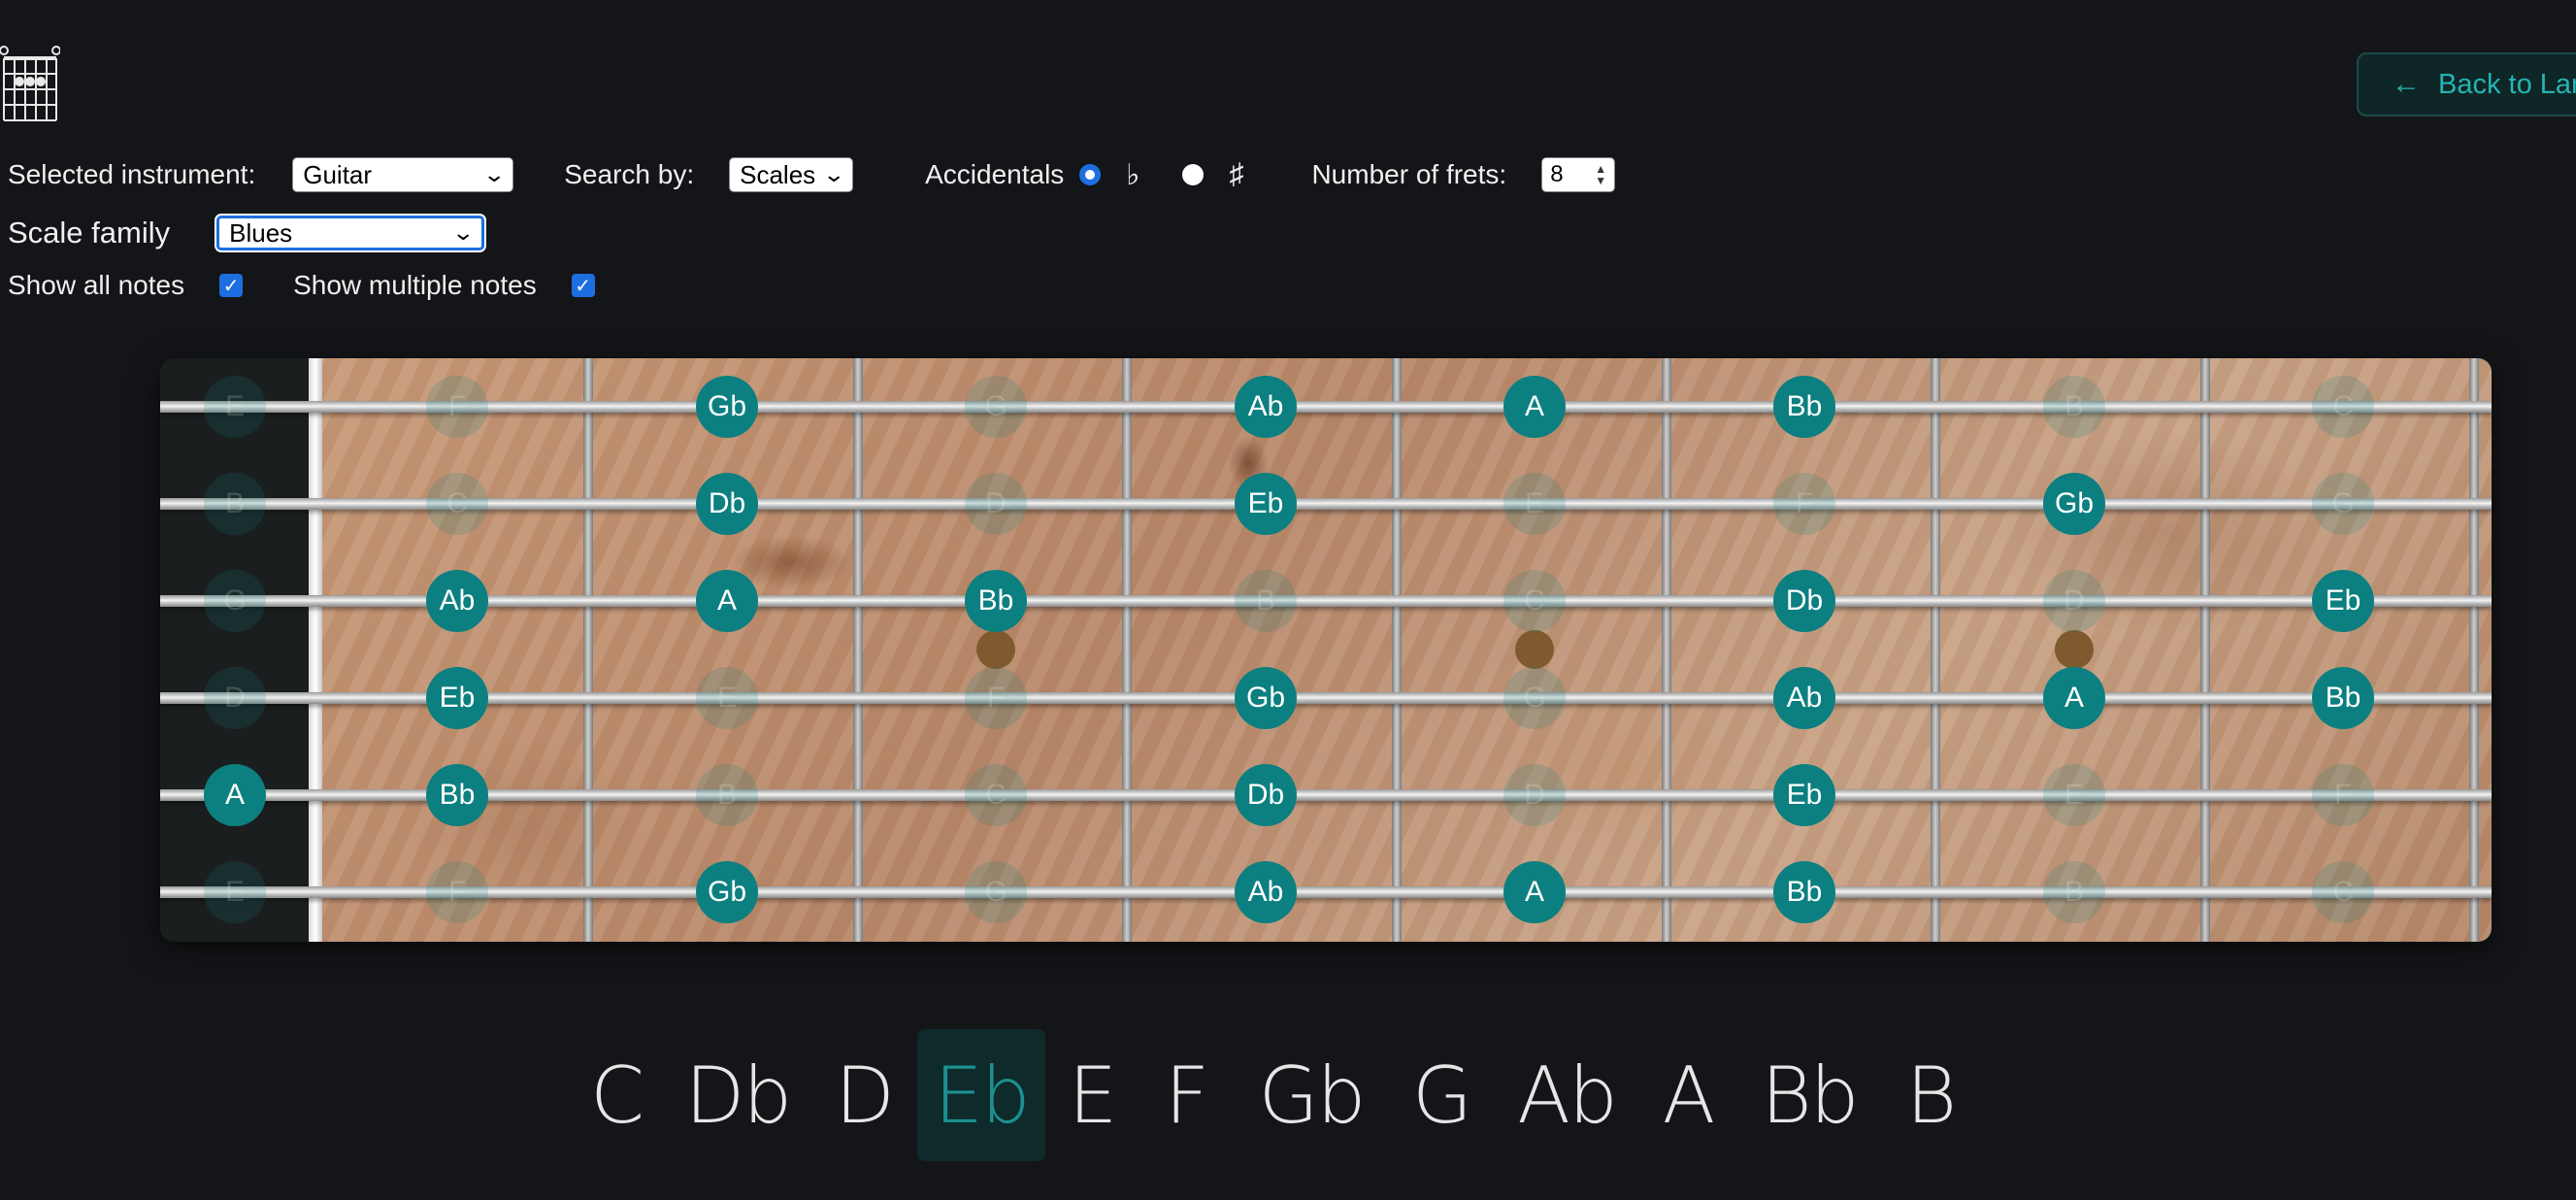 Image resolution: width=2576 pixels, height=1200 pixels. What do you see at coordinates (415, 285) in the screenshot?
I see `show-multiple-notes-label: Show multiple notes` at bounding box center [415, 285].